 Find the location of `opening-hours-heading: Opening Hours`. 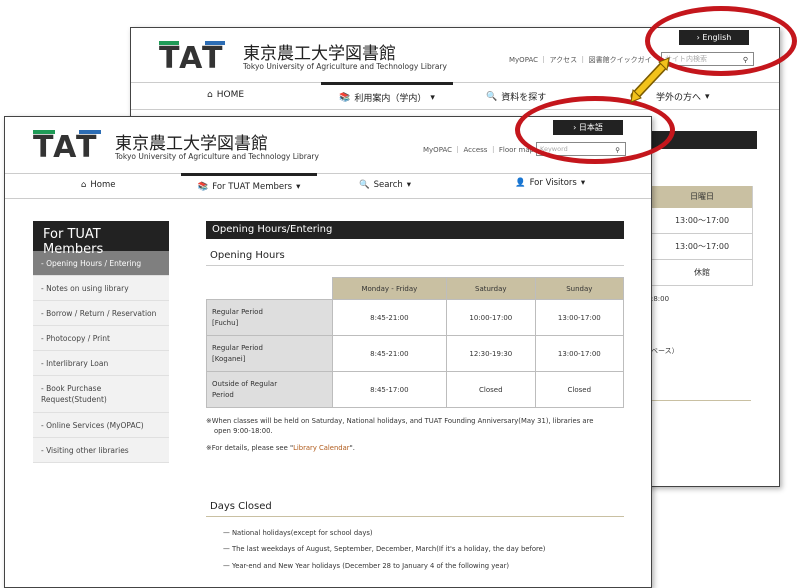

opening-hours-heading: Opening Hours is located at coordinates (247, 255).